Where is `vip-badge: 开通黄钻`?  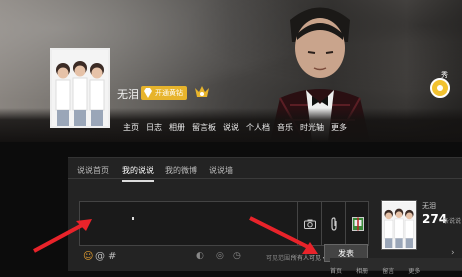 vip-badge: 开通黄钻 is located at coordinates (164, 93).